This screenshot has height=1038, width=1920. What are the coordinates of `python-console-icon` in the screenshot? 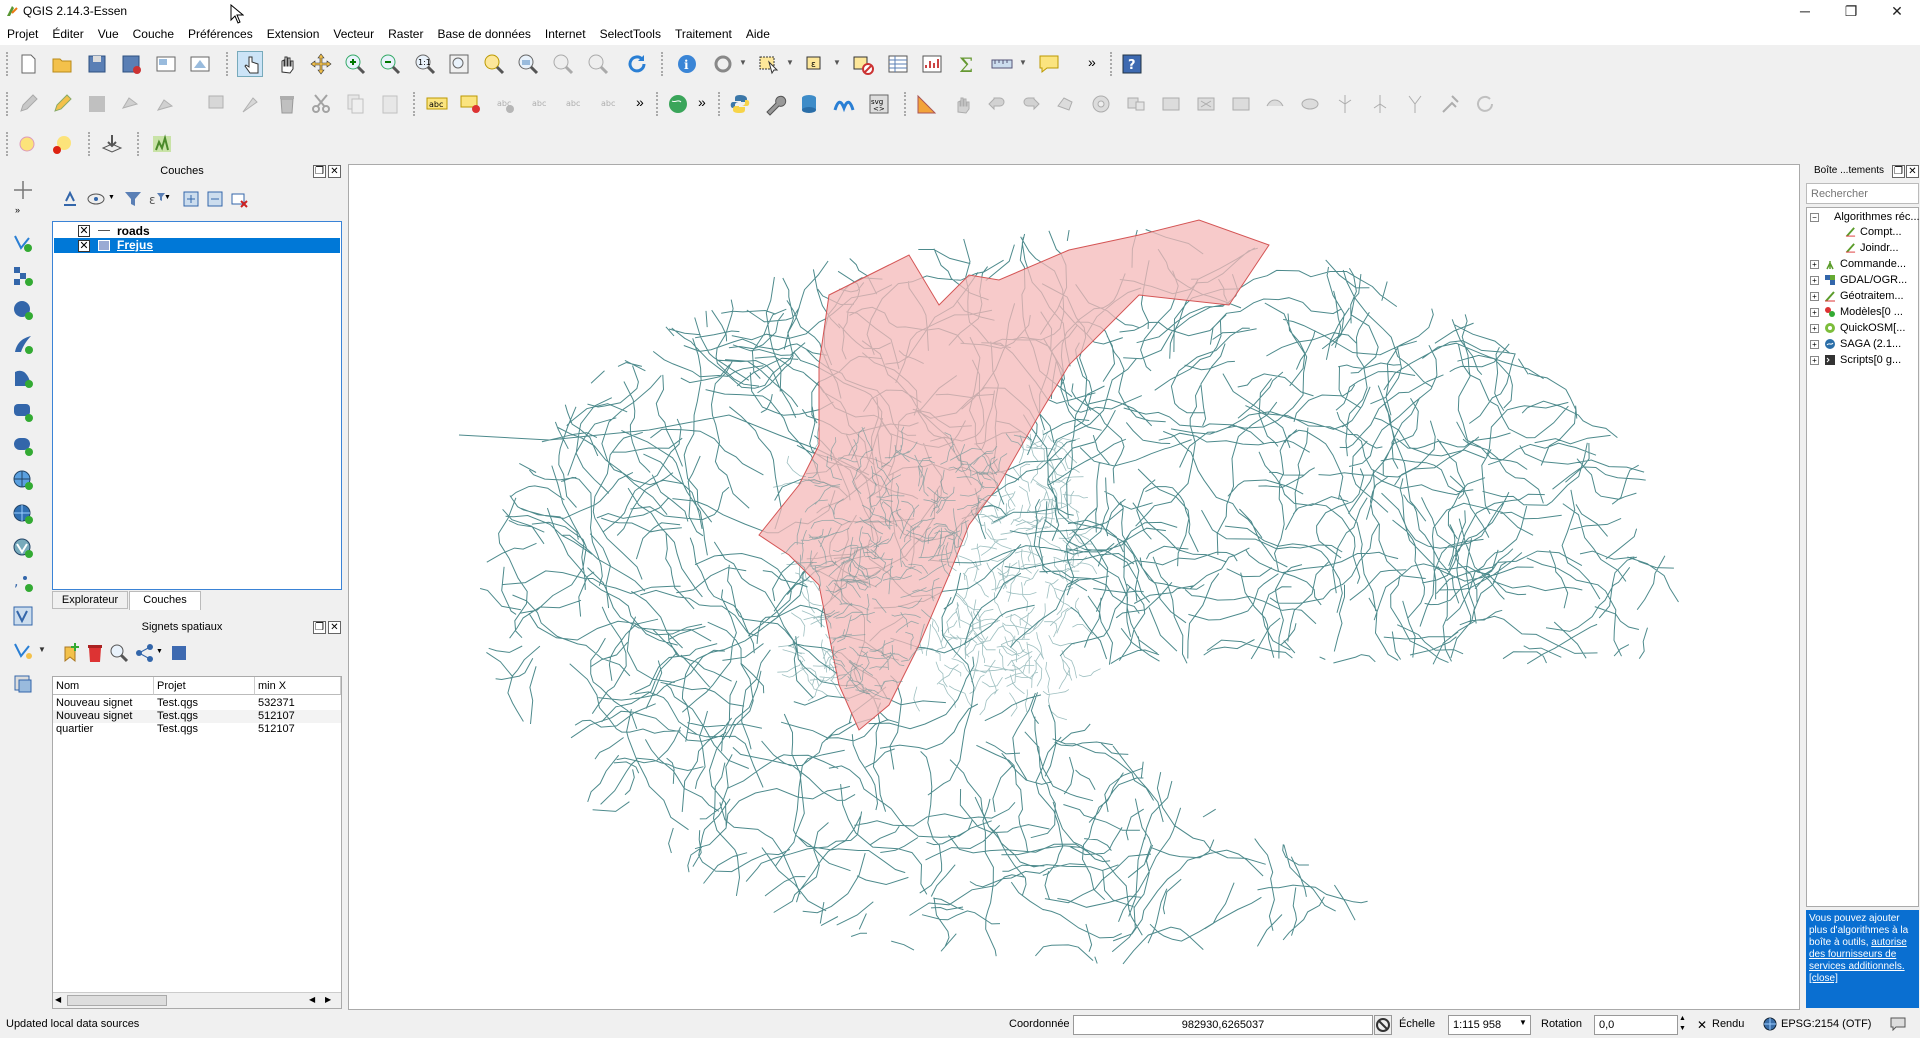 It's located at (740, 104).